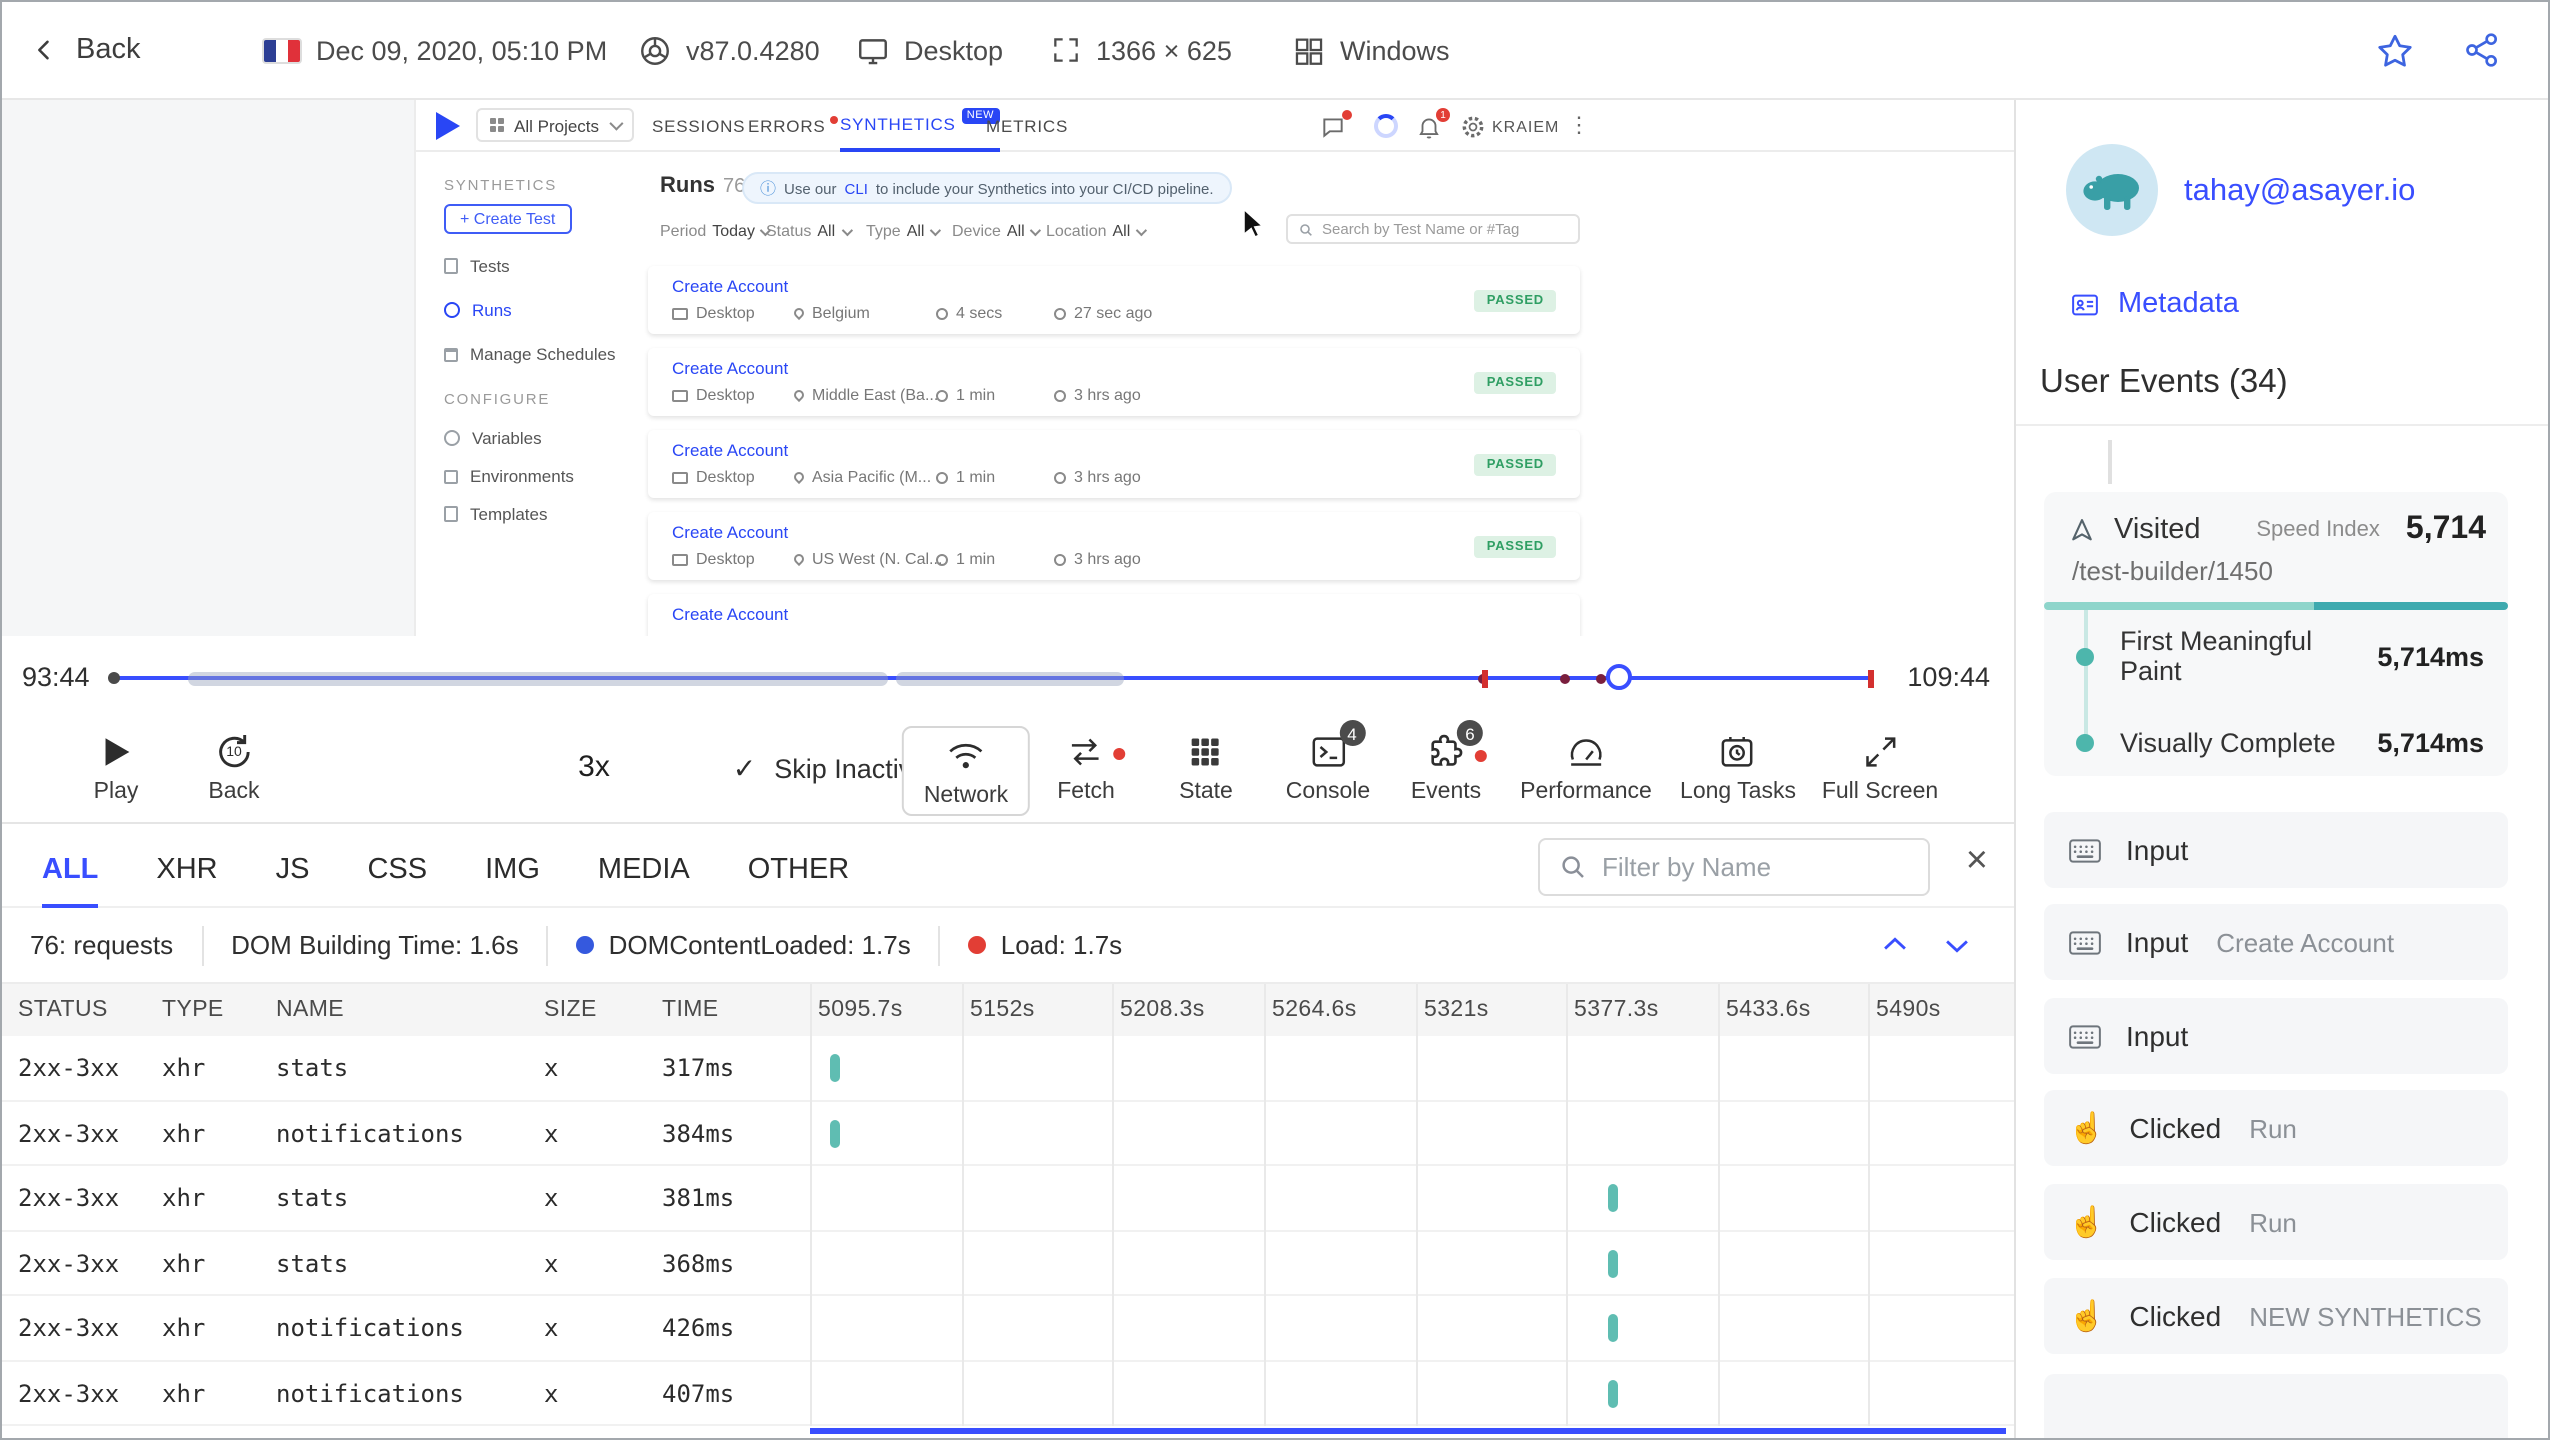 The width and height of the screenshot is (2550, 1440). Describe the element at coordinates (2110, 462) in the screenshot. I see `event-connector` at that location.